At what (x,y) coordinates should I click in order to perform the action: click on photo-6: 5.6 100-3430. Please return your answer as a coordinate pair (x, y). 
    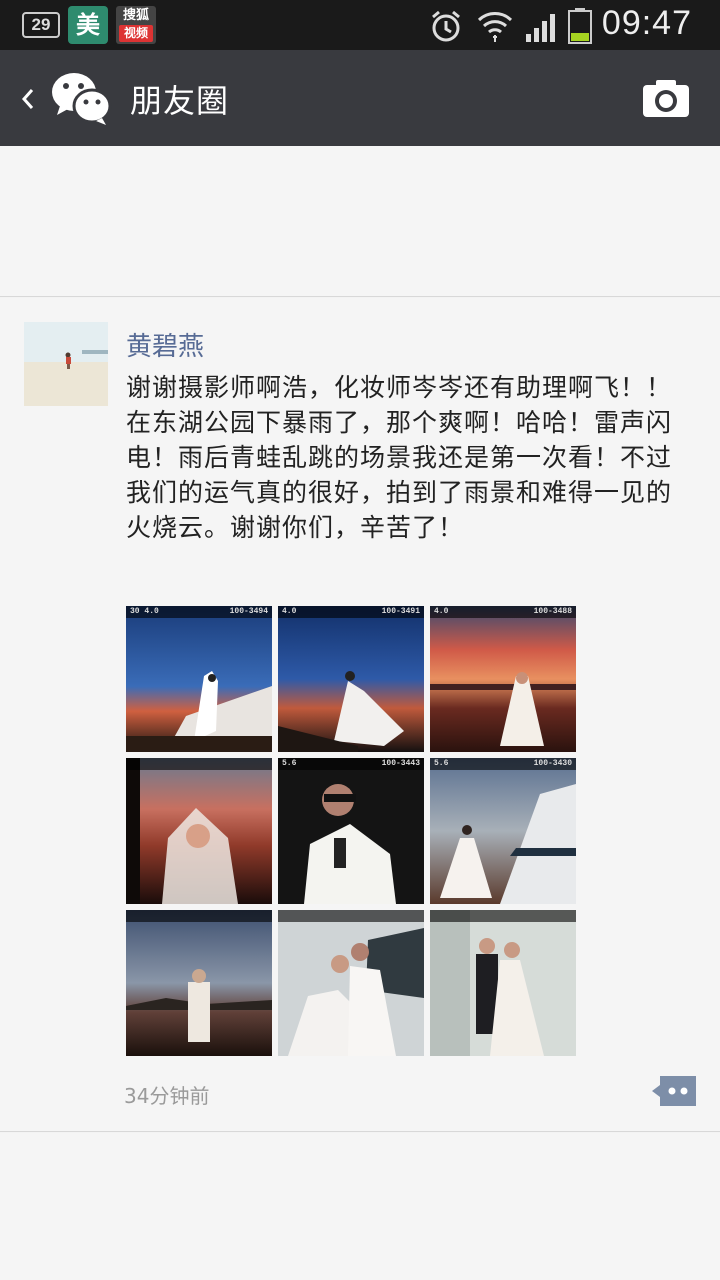
    Looking at the image, I should click on (503, 831).